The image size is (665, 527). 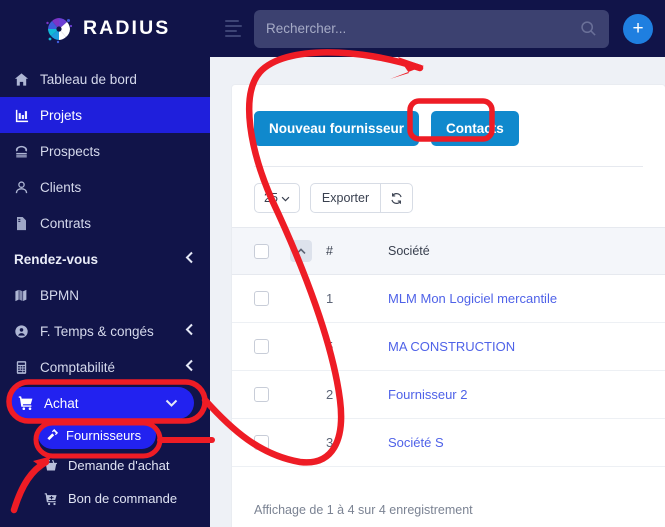 What do you see at coordinates (88, 79) in the screenshot?
I see `sidebar-item-label: Tableau de bord` at bounding box center [88, 79].